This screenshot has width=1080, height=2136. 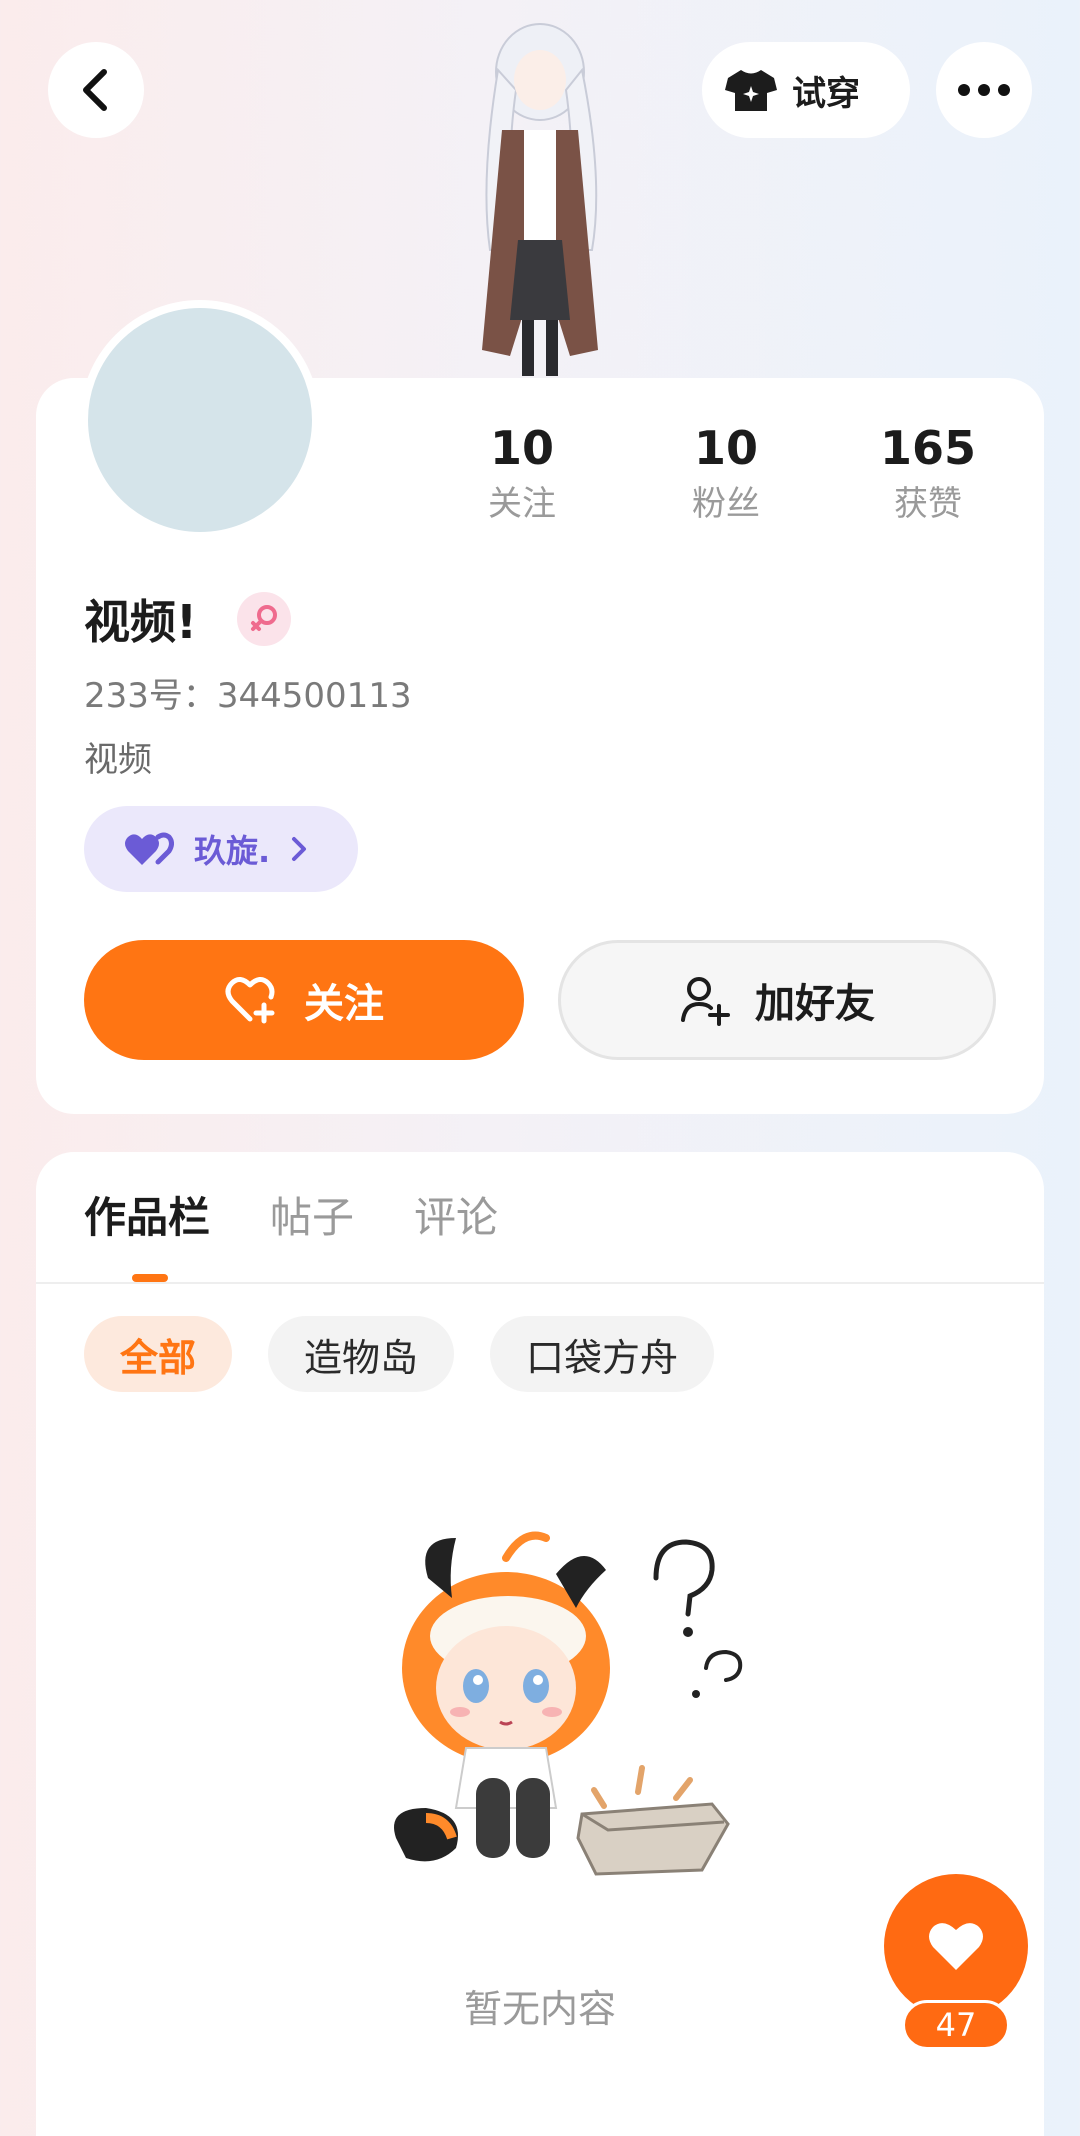 I want to click on stat-following-label: 关注, so click(x=522, y=504).